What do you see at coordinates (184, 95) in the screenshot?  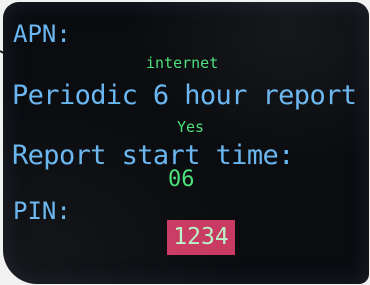 I see `periodic-report-label: Periodic 6 hour report` at bounding box center [184, 95].